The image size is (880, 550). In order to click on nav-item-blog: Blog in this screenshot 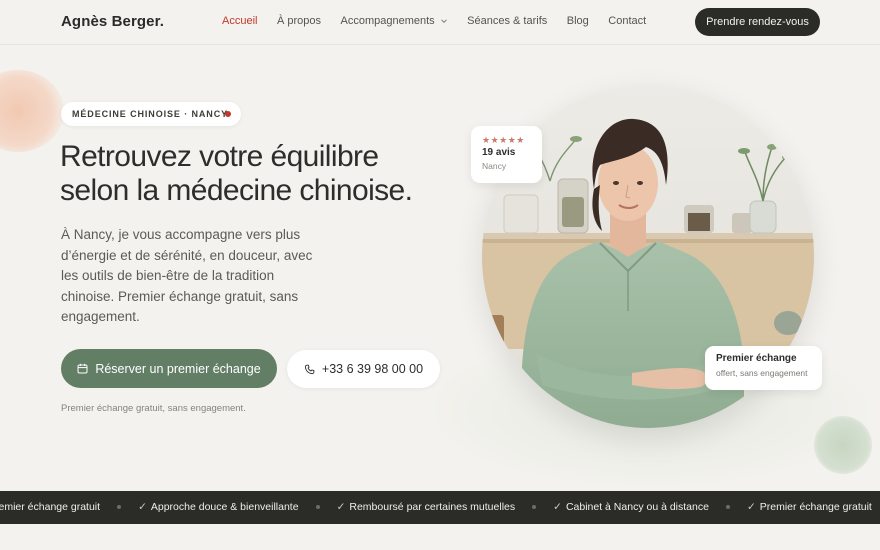, I will do `click(578, 21)`.